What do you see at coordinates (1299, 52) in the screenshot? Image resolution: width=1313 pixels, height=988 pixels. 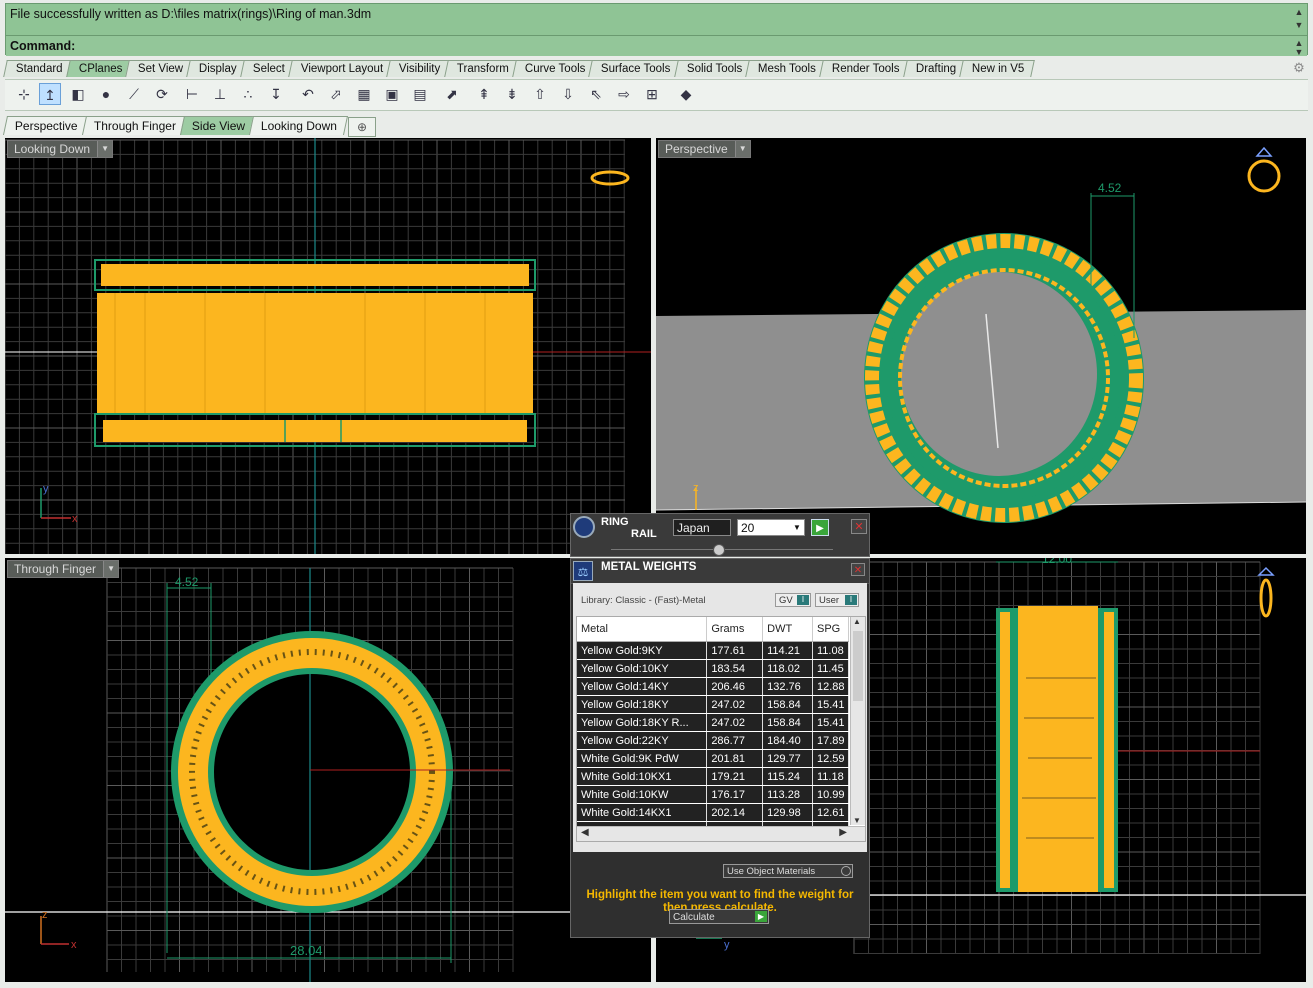 I see `command-scroll-down-icon: ▼` at bounding box center [1299, 52].